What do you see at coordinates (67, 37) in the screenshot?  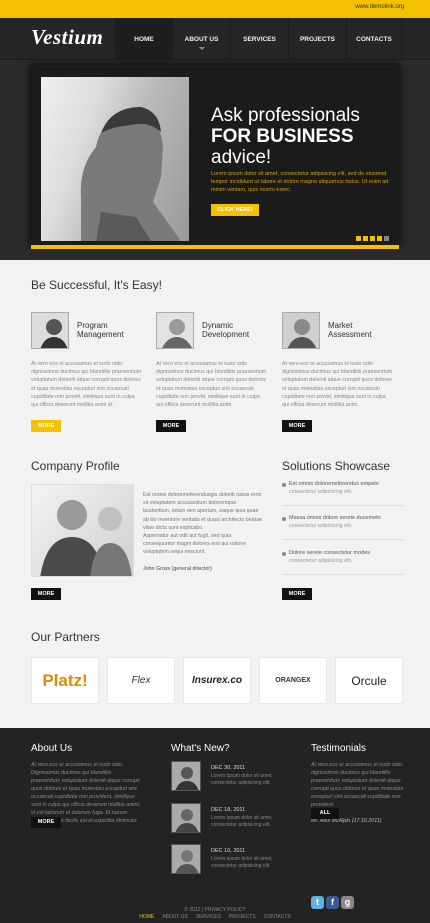 I see `logo: Vestium` at bounding box center [67, 37].